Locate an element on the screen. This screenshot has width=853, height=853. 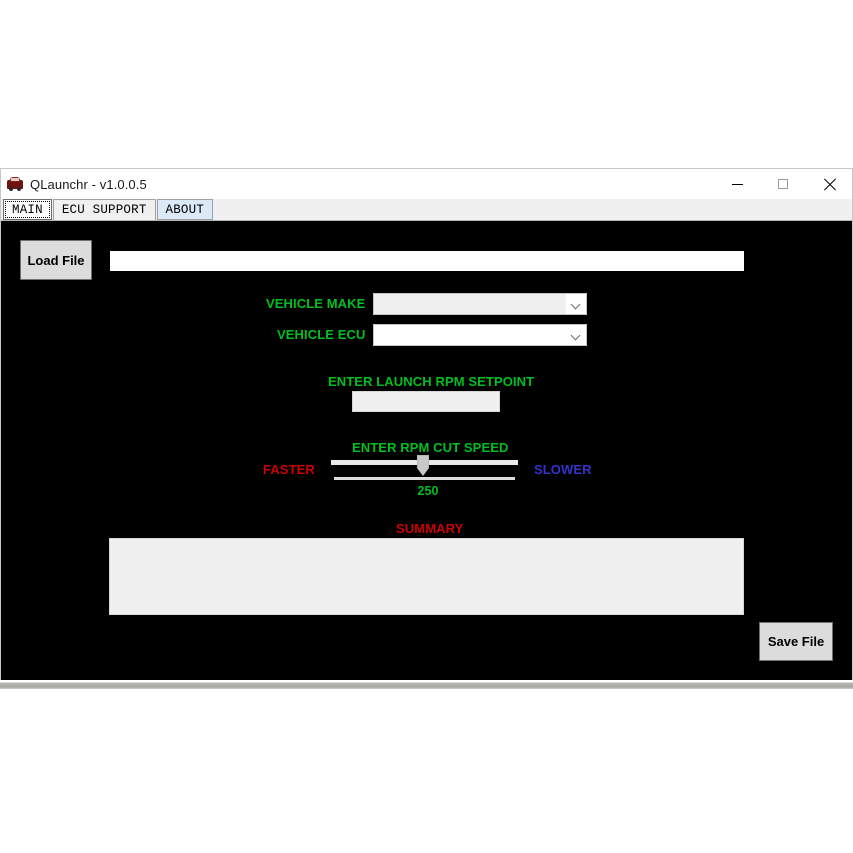
slider-tick-marks is located at coordinates (424, 478).